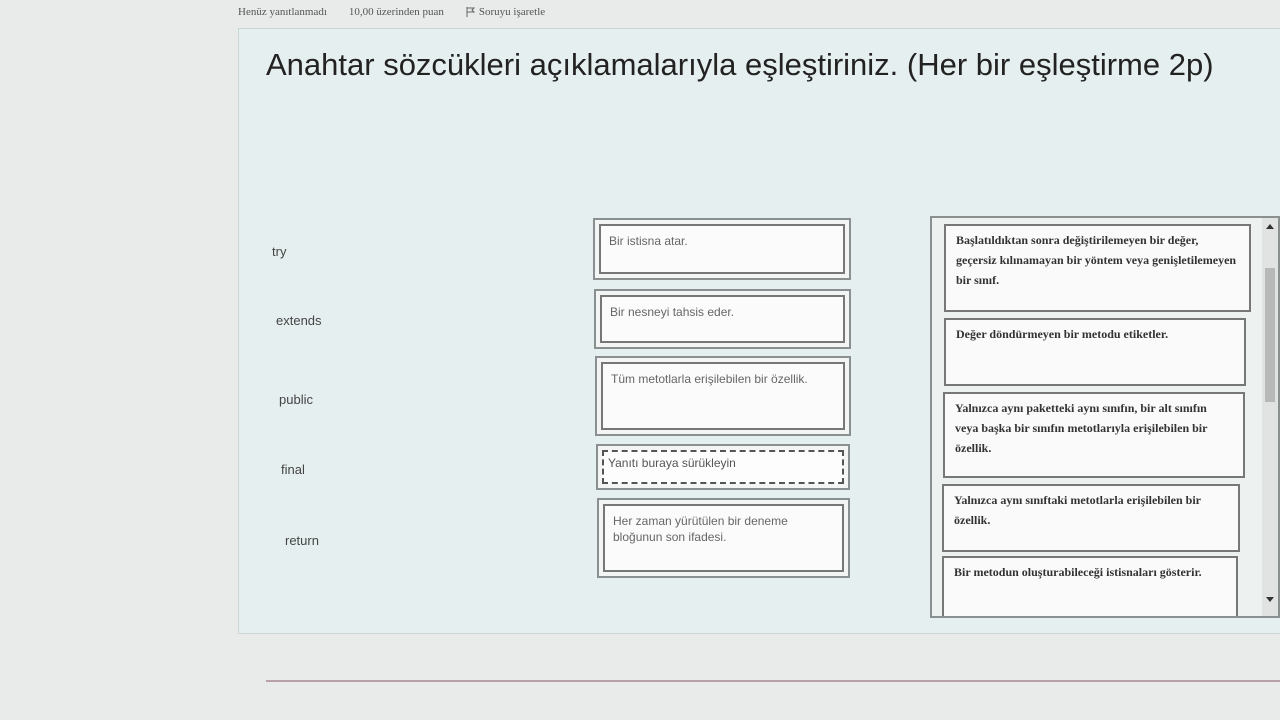  What do you see at coordinates (1270, 417) in the screenshot?
I see `bank-scrollbar` at bounding box center [1270, 417].